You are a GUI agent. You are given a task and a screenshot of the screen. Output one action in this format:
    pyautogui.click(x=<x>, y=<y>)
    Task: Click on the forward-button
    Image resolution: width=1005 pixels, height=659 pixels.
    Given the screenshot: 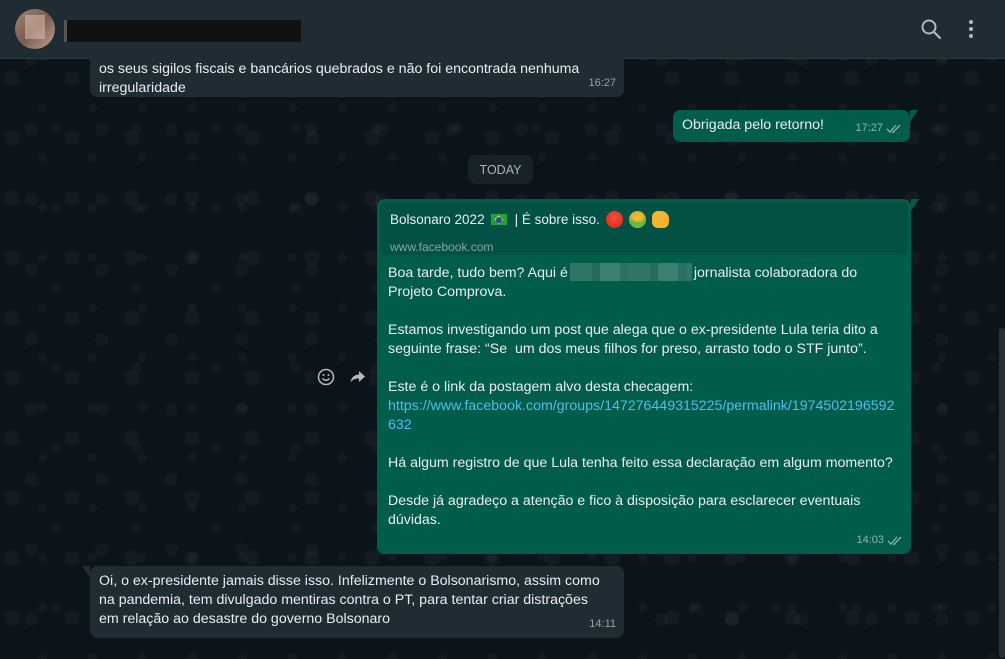 What is the action you would take?
    pyautogui.click(x=357, y=376)
    